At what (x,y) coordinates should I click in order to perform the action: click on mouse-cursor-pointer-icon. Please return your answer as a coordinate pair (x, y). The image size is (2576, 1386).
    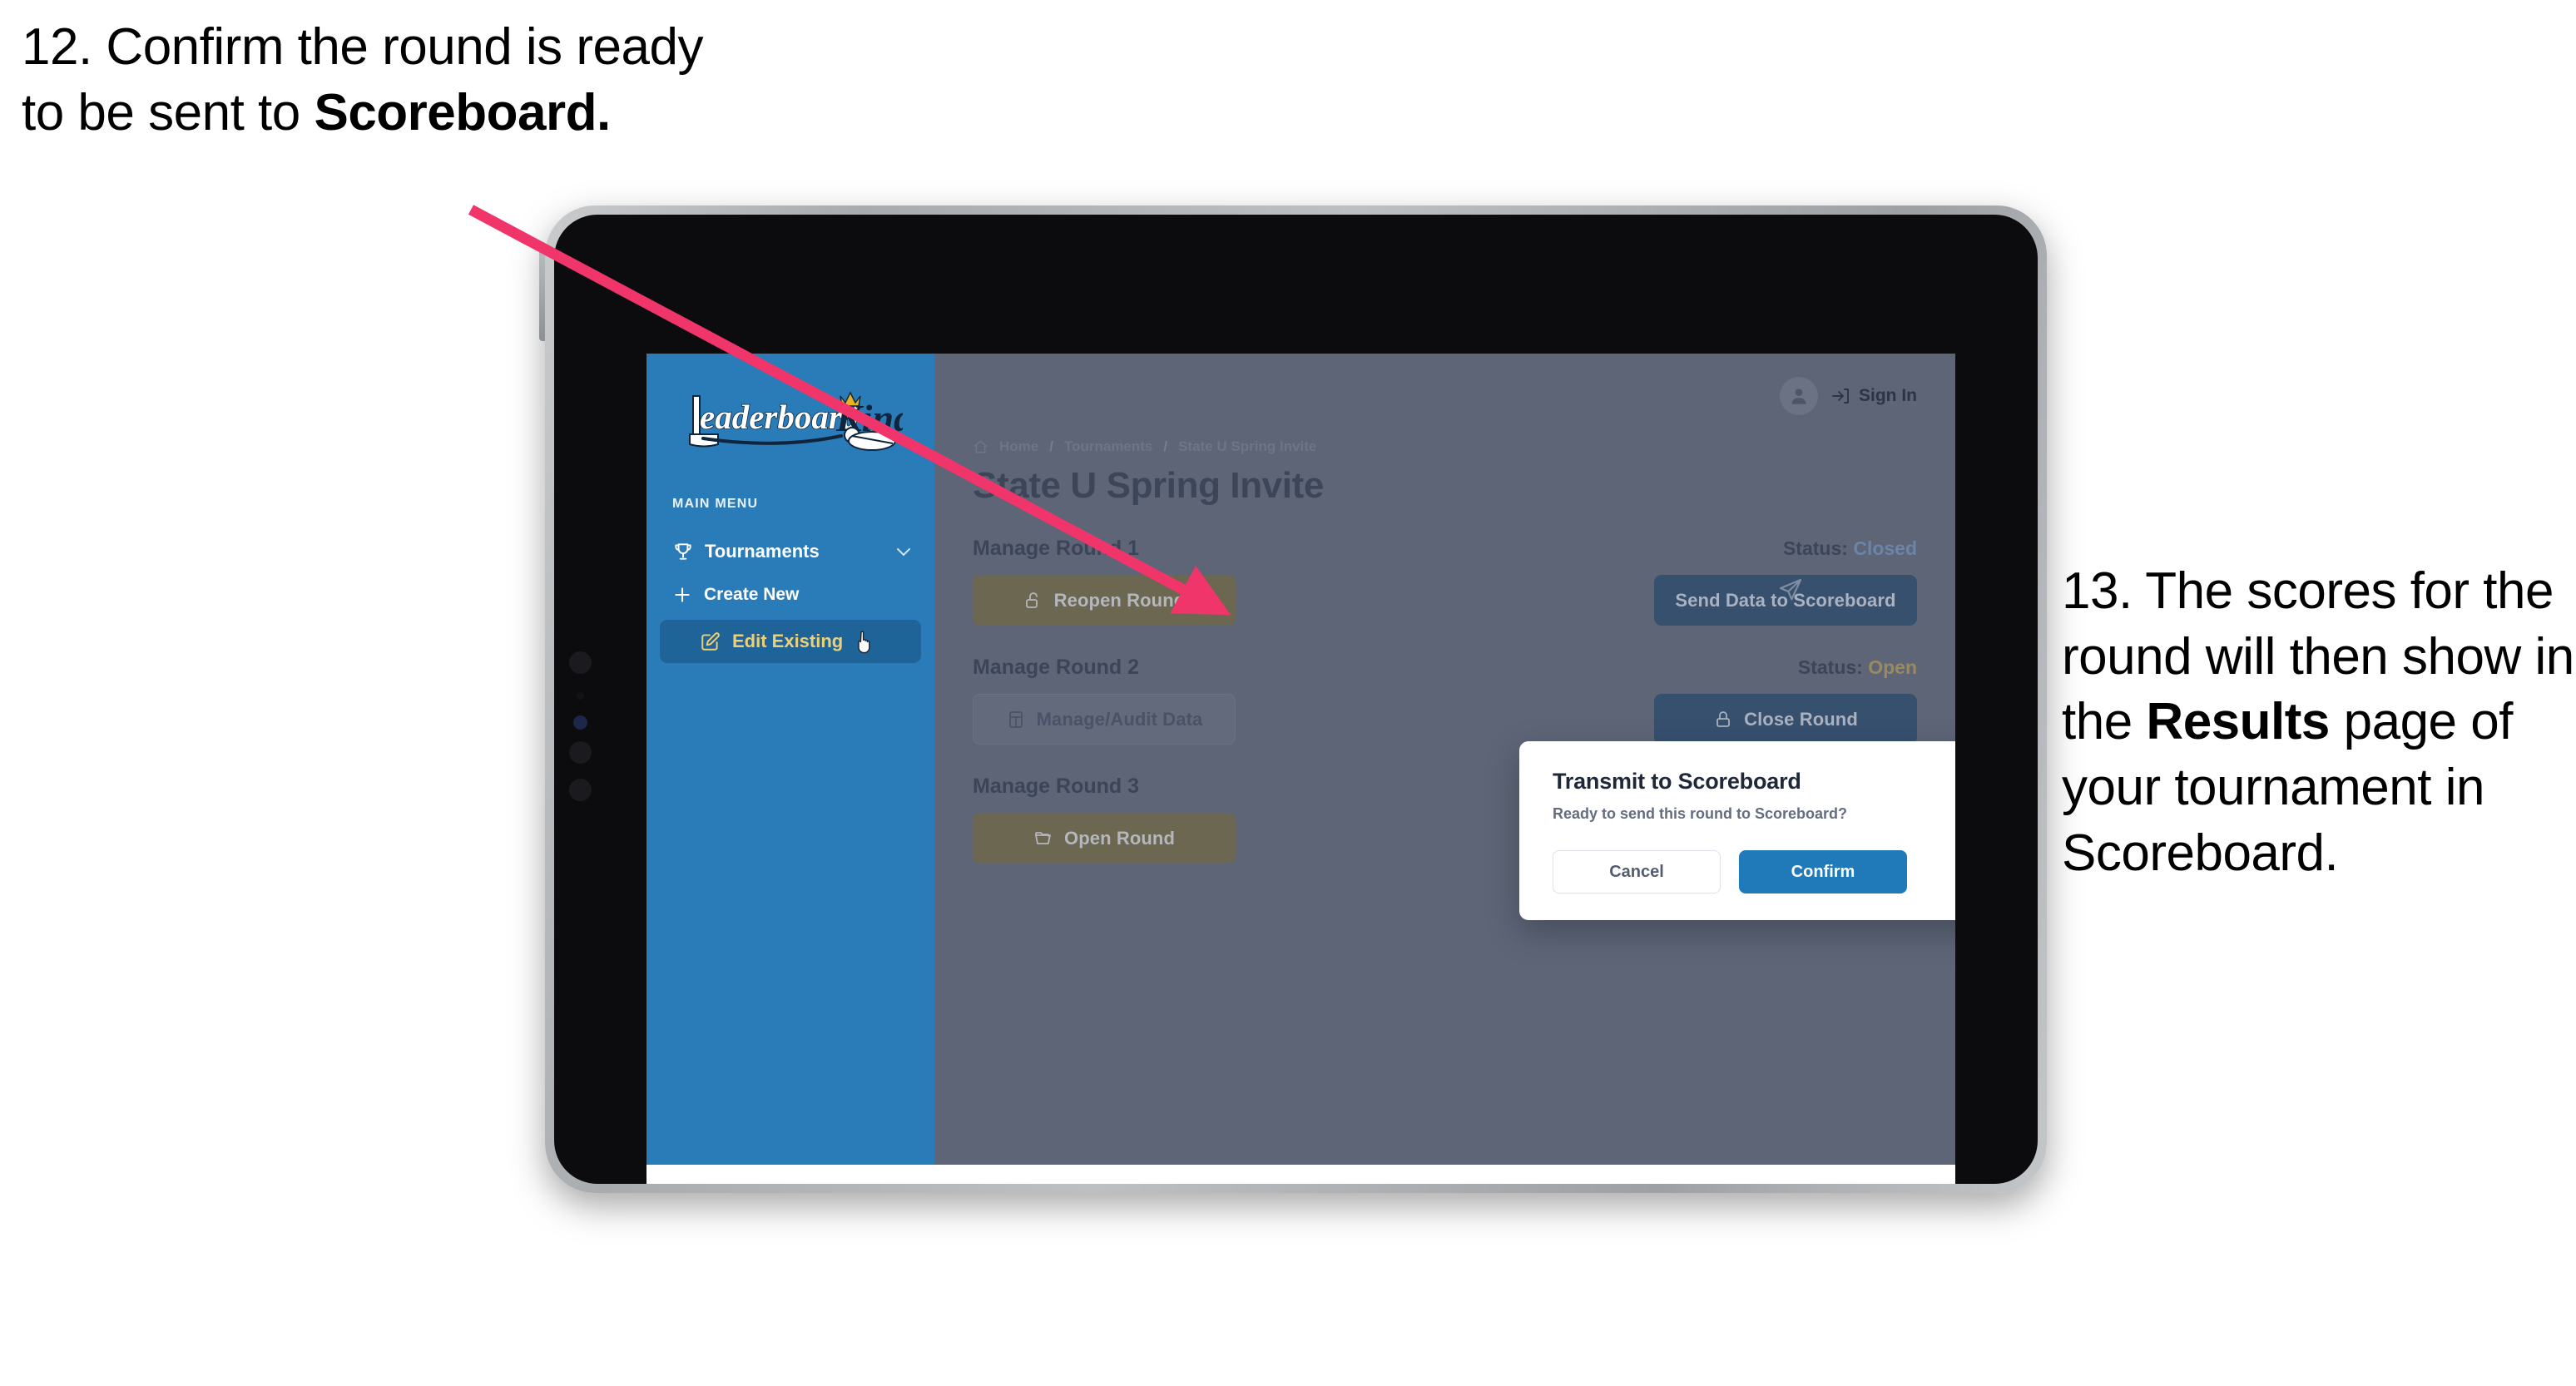
    Looking at the image, I should click on (865, 642).